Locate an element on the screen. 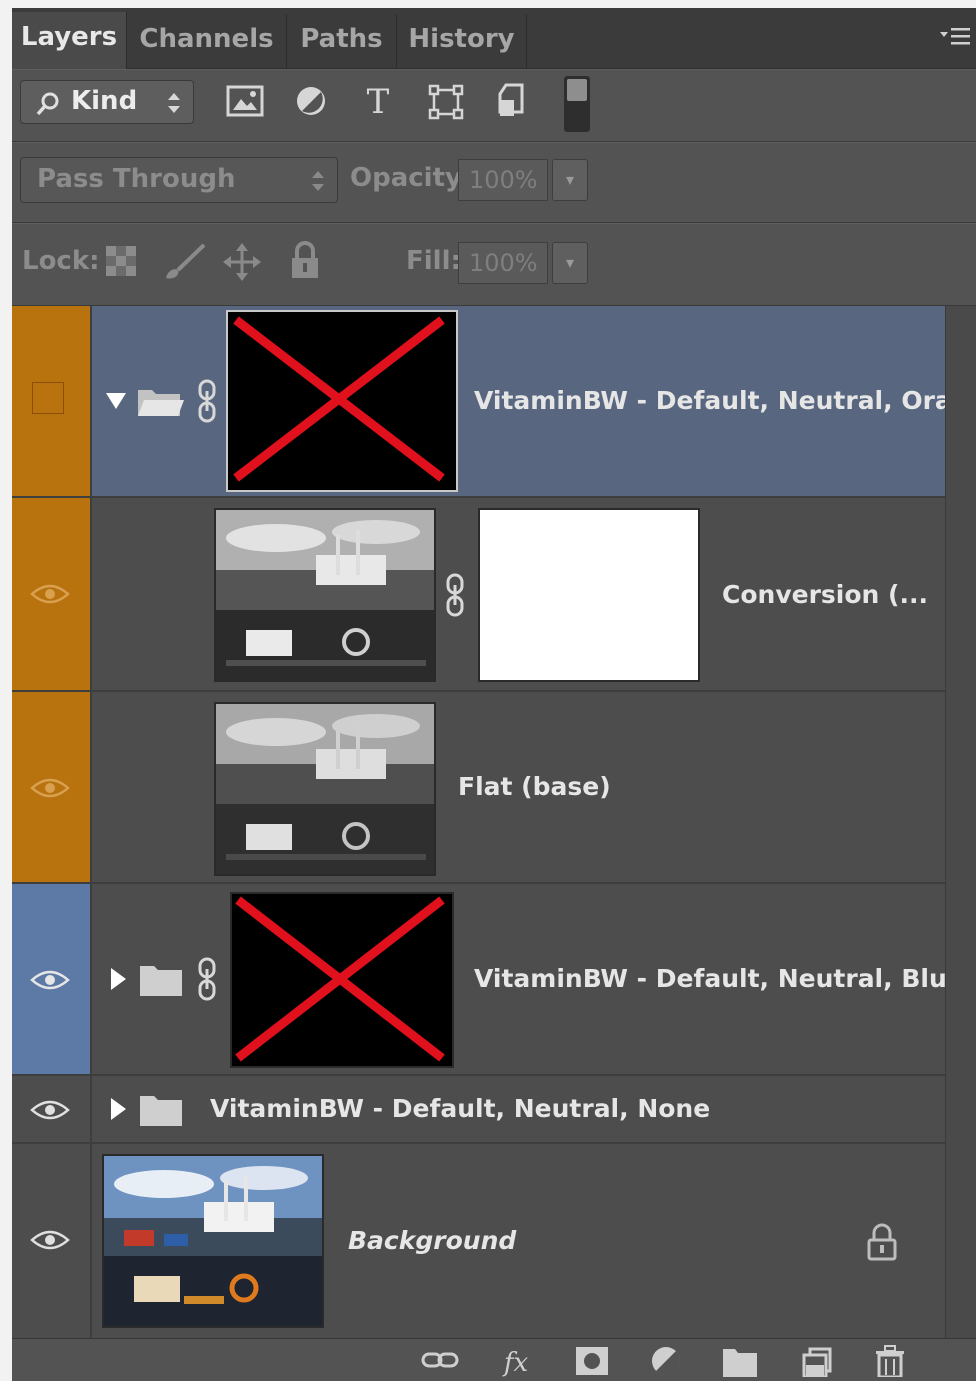  disclosure-expanded-icon is located at coordinates (116, 401).